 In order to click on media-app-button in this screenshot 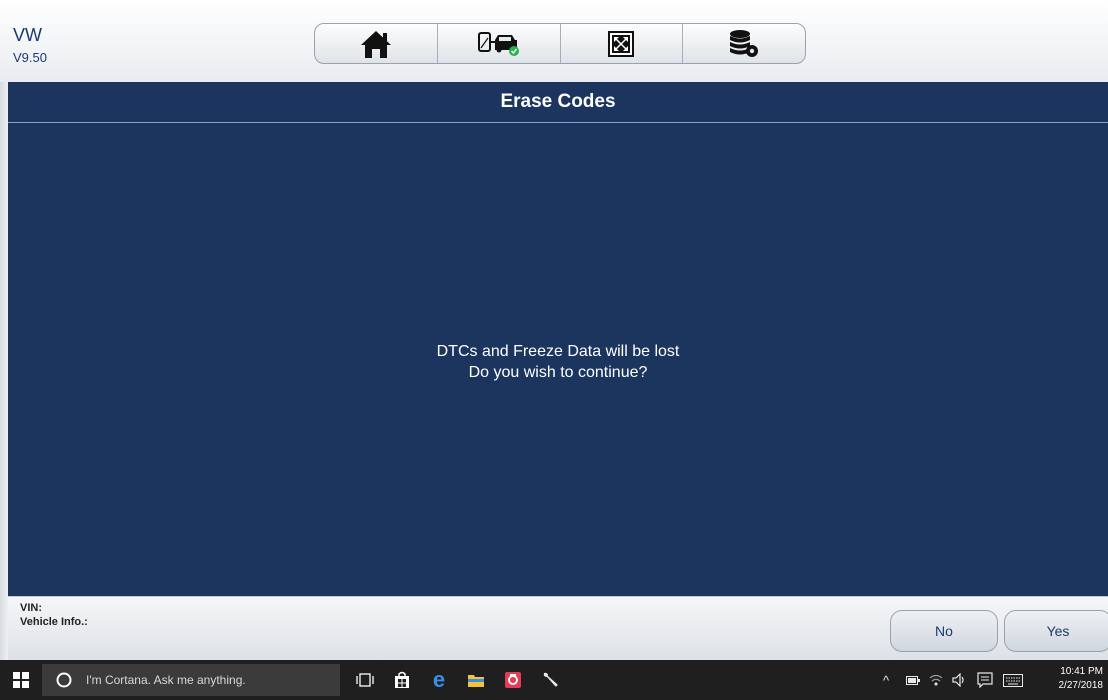, I will do `click(513, 680)`.